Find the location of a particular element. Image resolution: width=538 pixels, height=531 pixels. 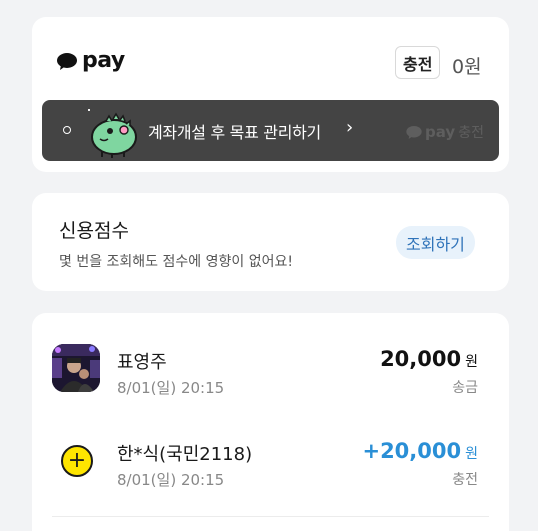

account-open-banner: 계좌개설 후 목표 관리하기 › pay 충전 is located at coordinates (270, 130).